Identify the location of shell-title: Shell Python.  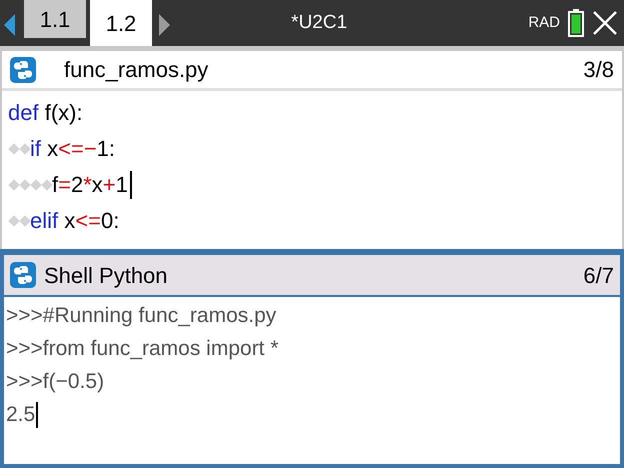
(106, 276).